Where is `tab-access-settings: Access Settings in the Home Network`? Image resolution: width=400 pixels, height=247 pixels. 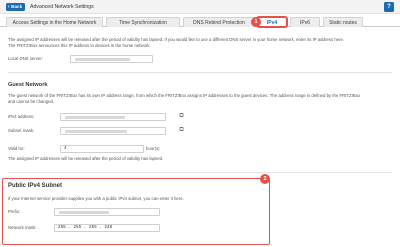
tab-access-settings: Access Settings in the Home Network is located at coordinates (54, 22).